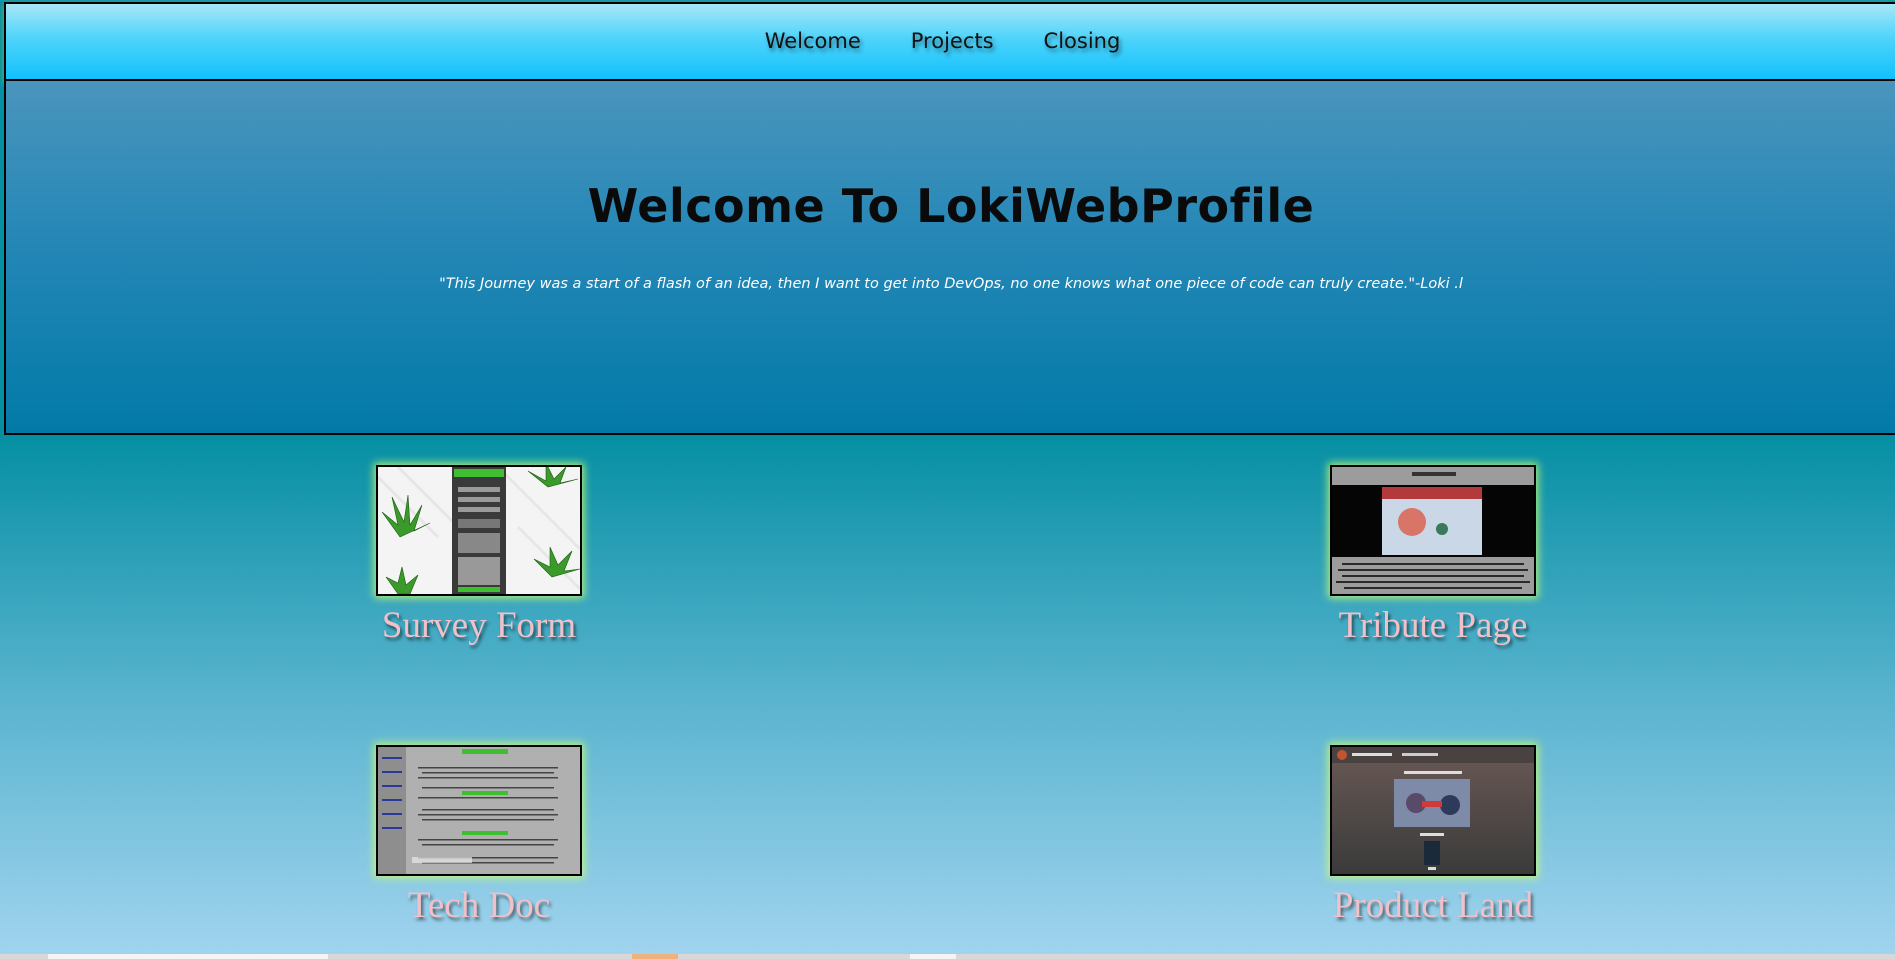 Image resolution: width=1895 pixels, height=959 pixels. What do you see at coordinates (947, 956) in the screenshot?
I see `bottom-scrollbar-strip` at bounding box center [947, 956].